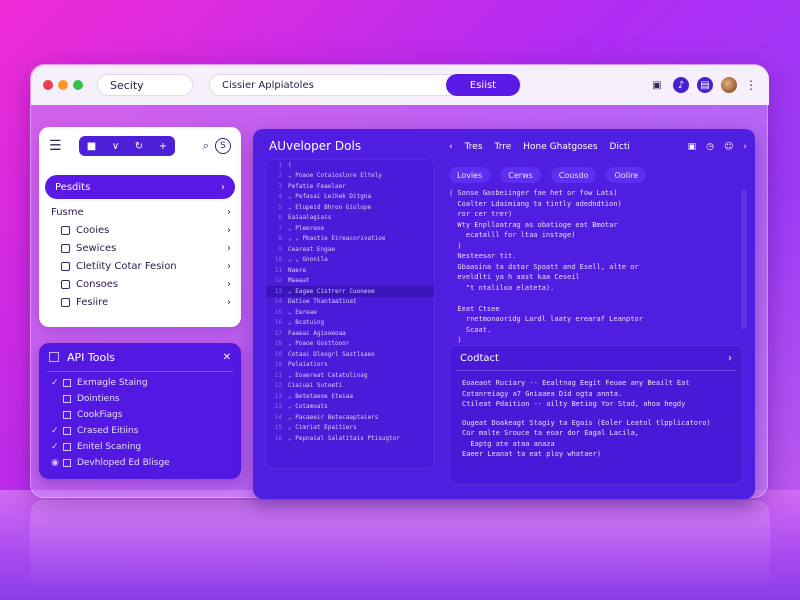 The height and width of the screenshot is (600, 800). What do you see at coordinates (91, 146) in the screenshot?
I see `square-icon: ■` at bounding box center [91, 146].